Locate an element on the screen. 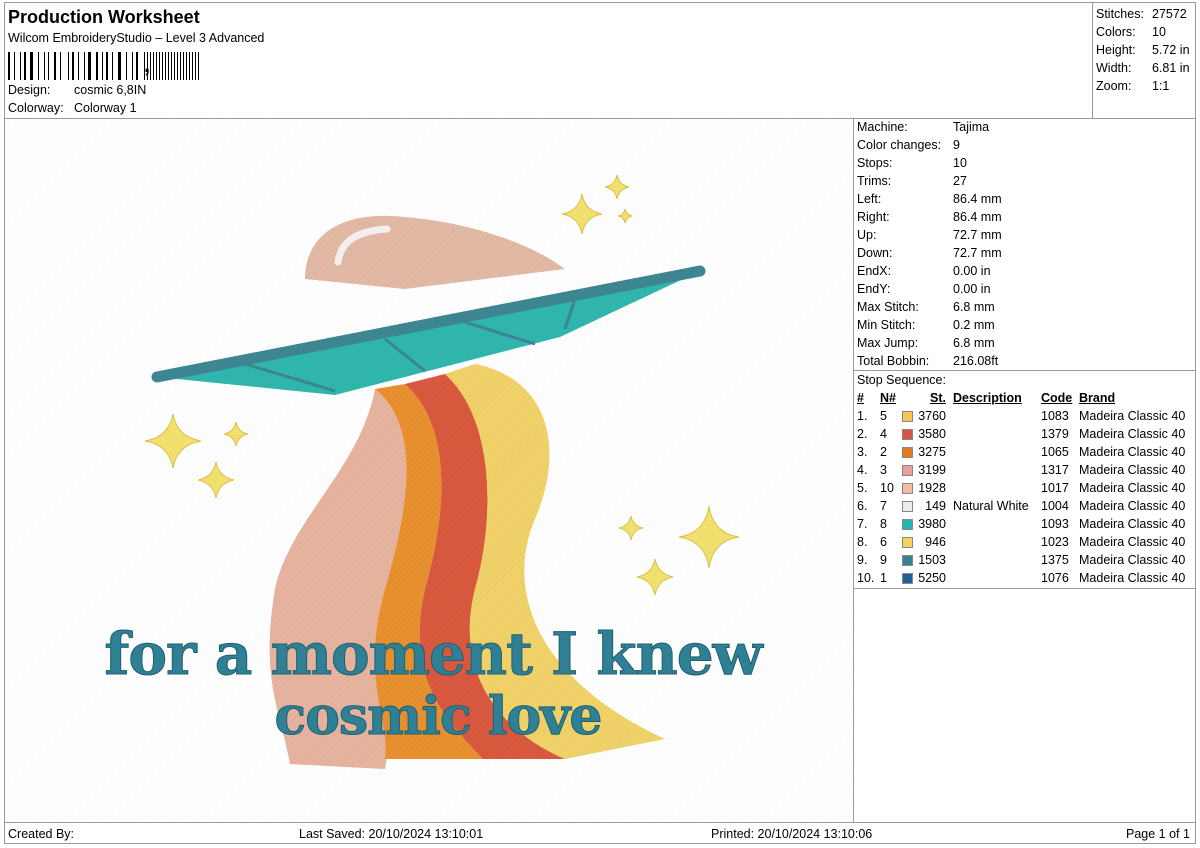 The width and height of the screenshot is (1200, 848). right-label: Right: is located at coordinates (873, 217).